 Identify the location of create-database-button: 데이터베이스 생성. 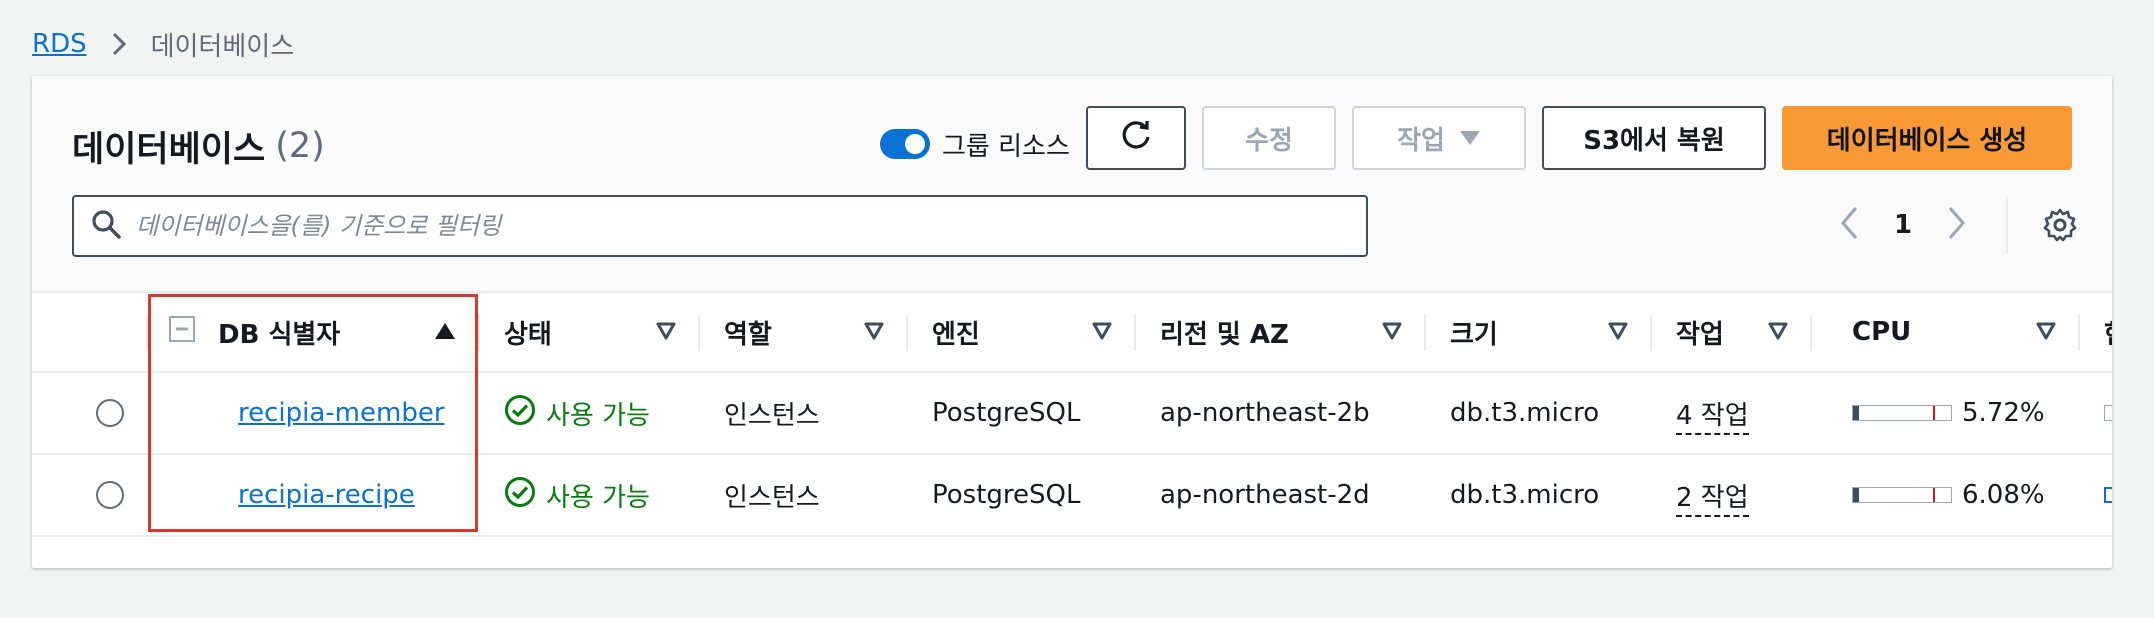
(1927, 138).